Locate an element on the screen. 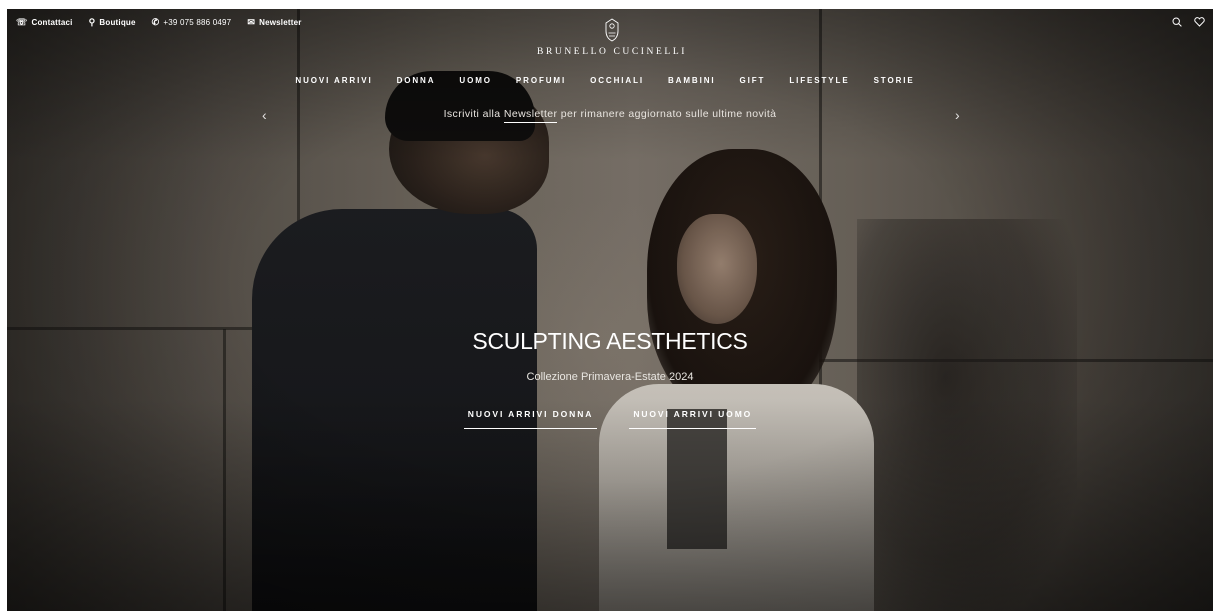 This screenshot has width=1213, height=611. new-arrivals-men-button: NUOVI ARRIVI UOMO is located at coordinates (693, 419).